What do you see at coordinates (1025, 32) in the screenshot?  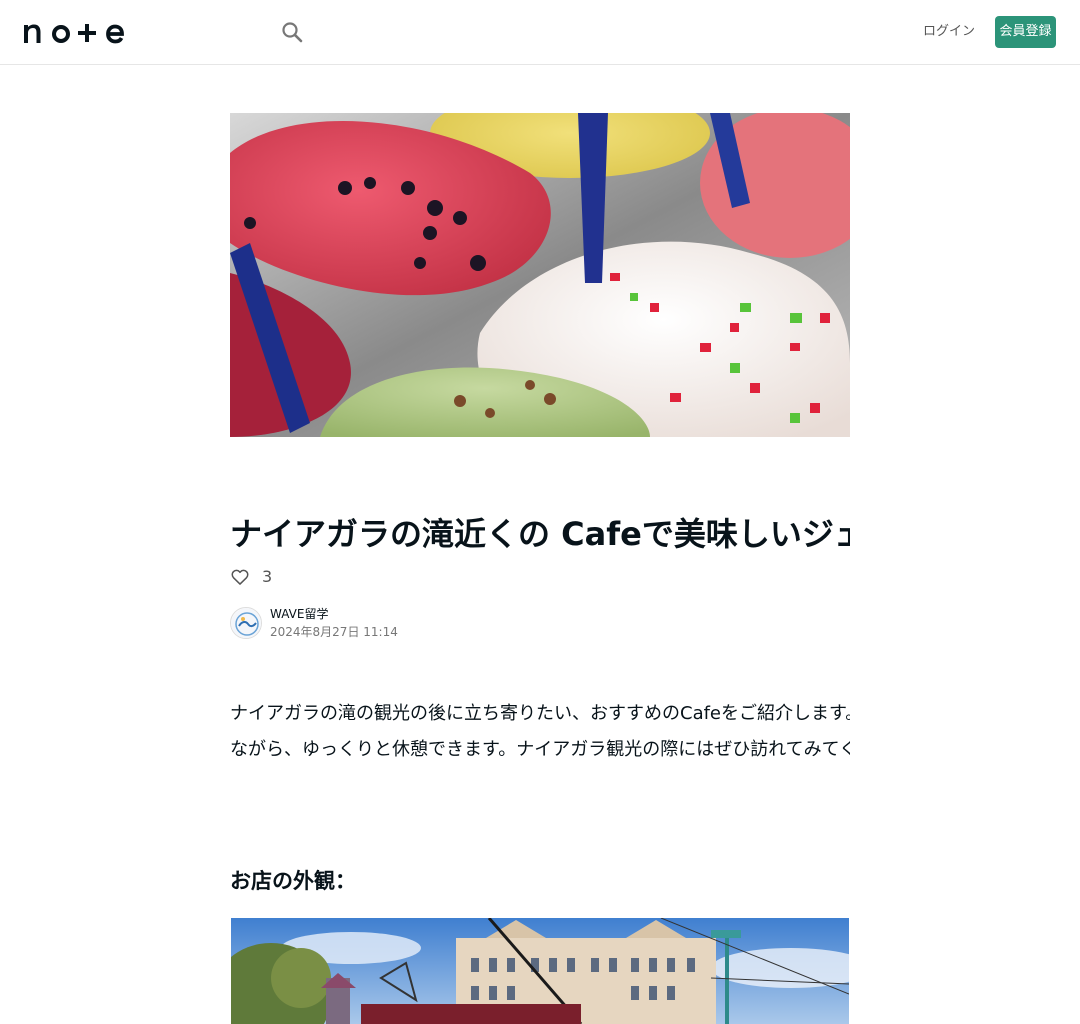 I see `signup-button: 会員登録` at bounding box center [1025, 32].